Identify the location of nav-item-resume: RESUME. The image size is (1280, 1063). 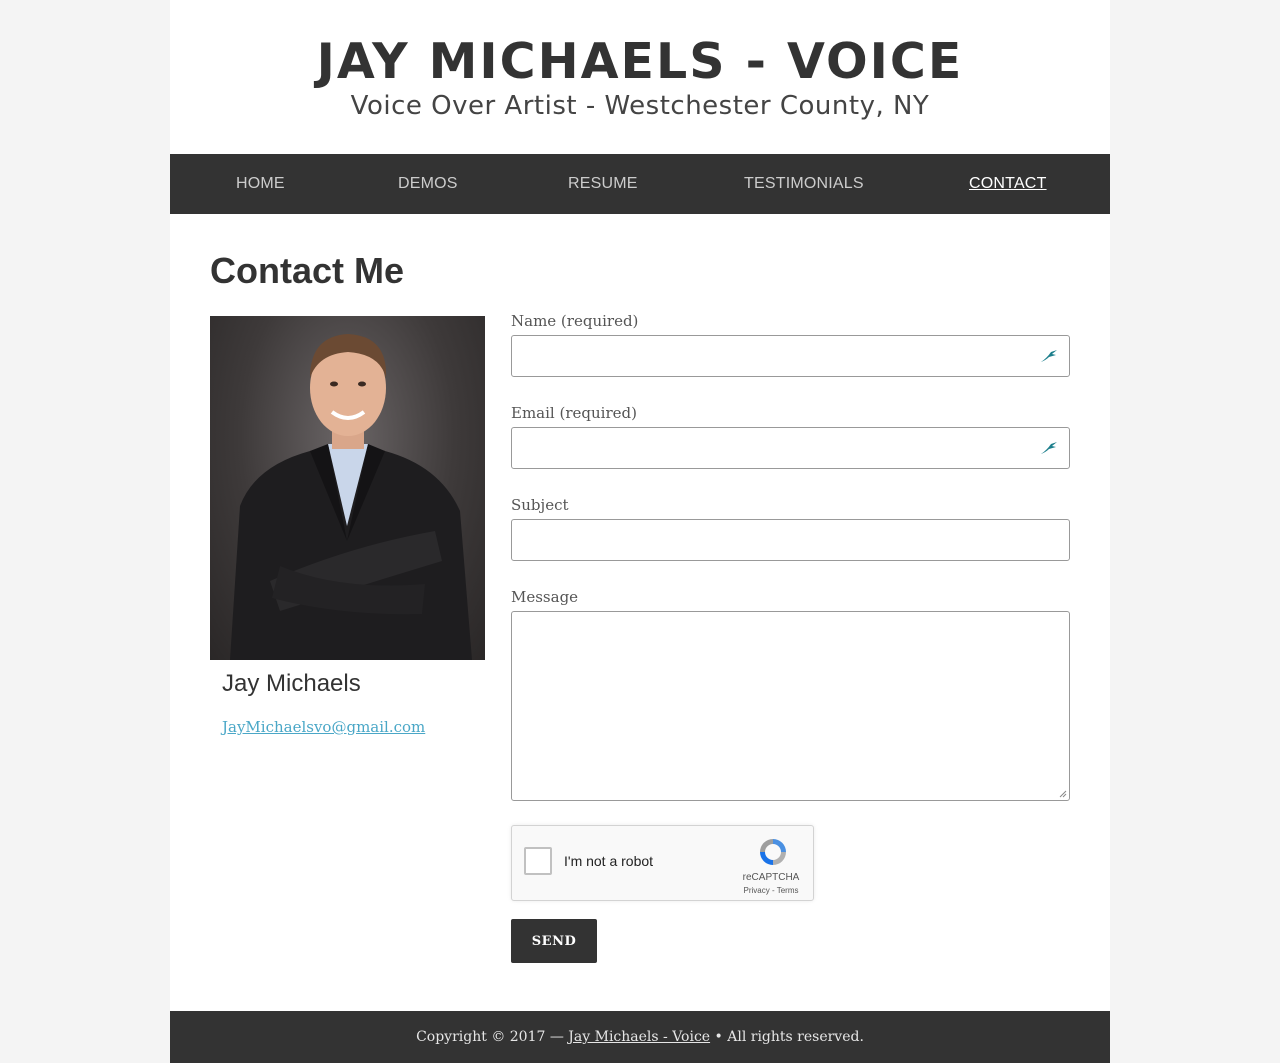
(603, 184).